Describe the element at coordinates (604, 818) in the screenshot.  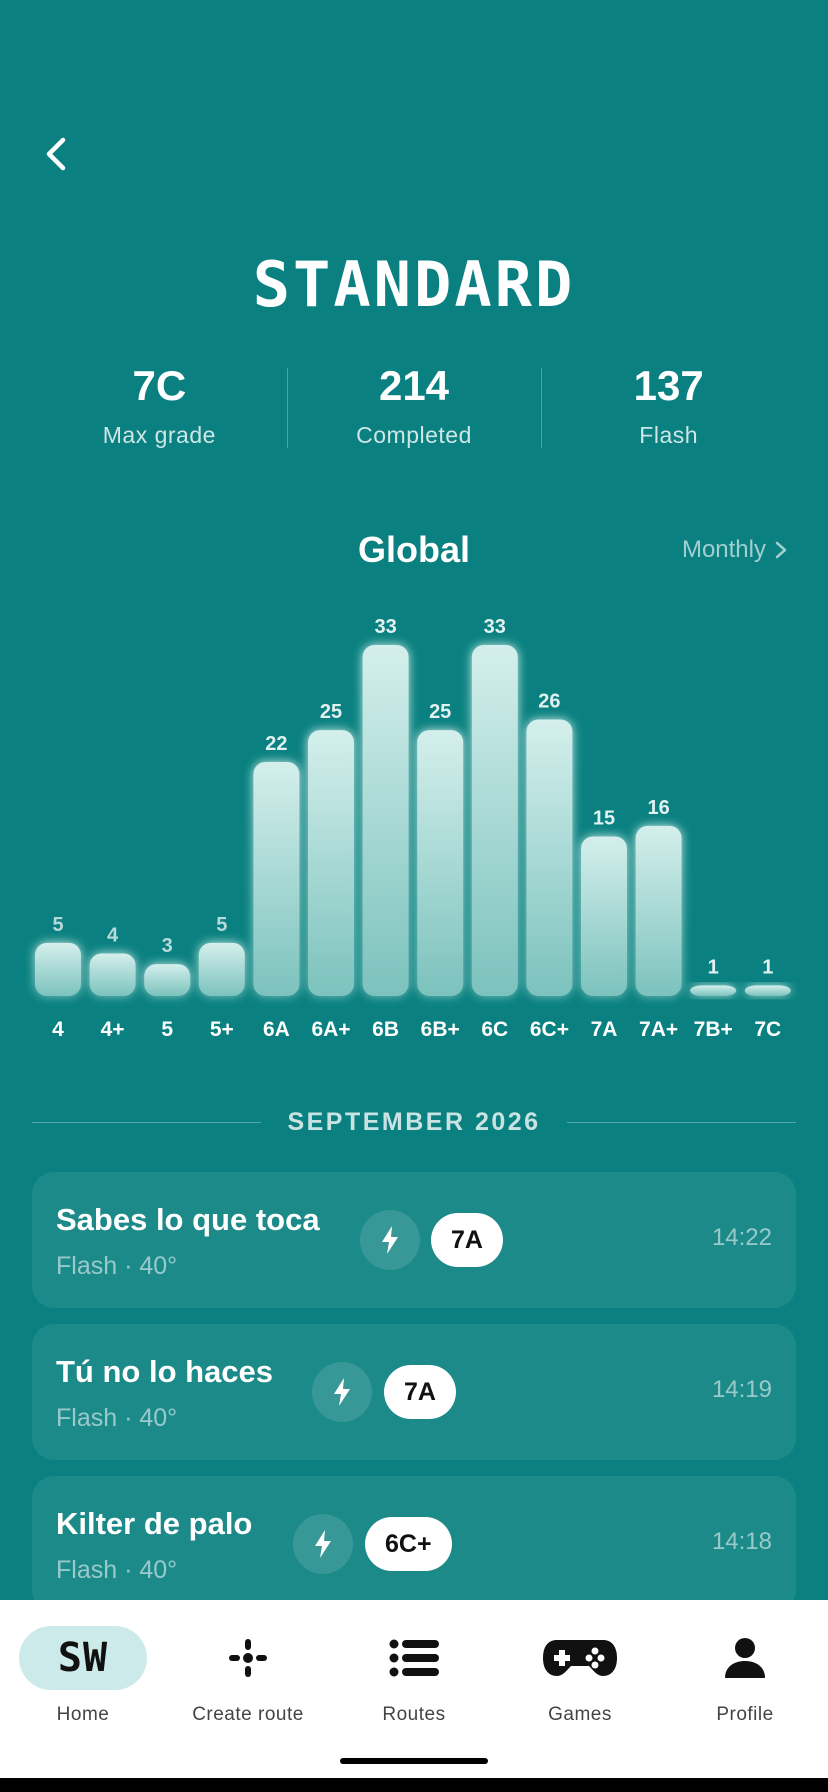
I see `bar-value-label: 15` at that location.